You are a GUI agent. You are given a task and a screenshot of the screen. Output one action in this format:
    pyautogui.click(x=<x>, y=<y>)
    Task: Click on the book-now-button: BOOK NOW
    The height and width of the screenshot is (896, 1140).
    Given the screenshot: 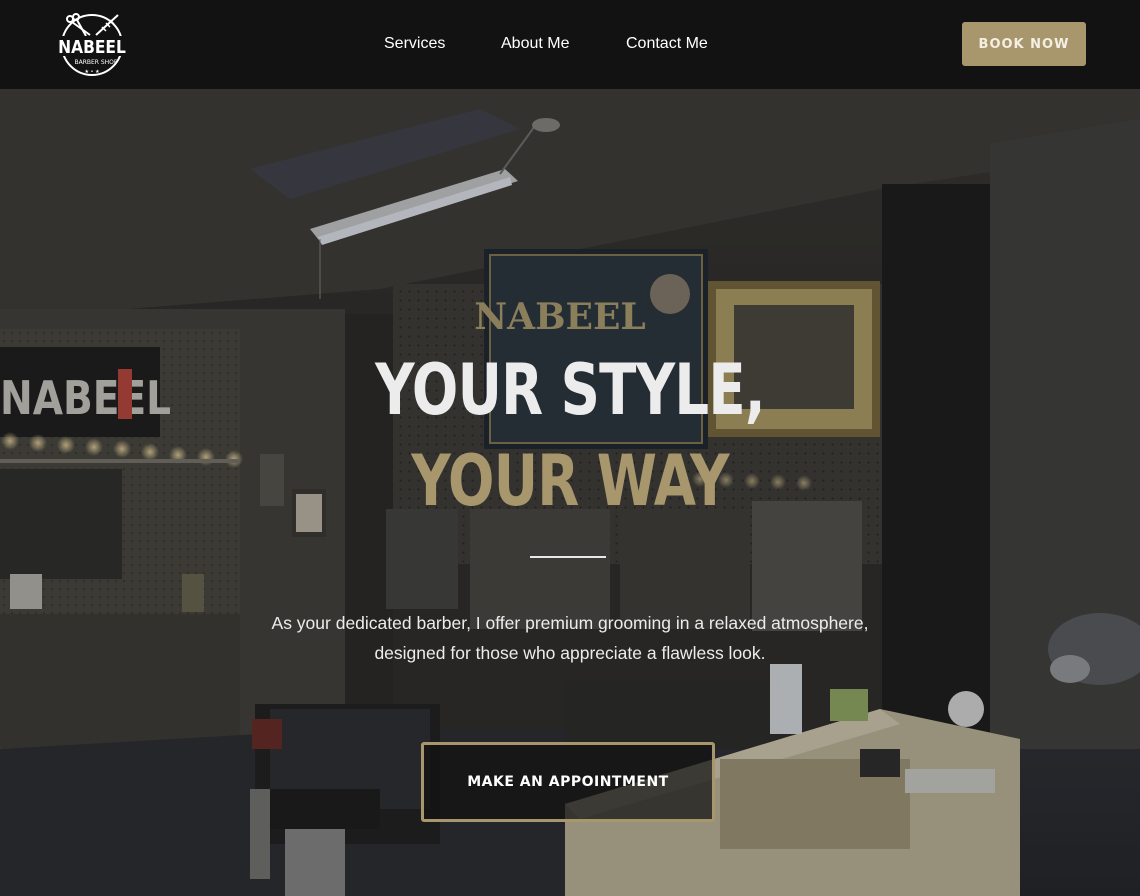 What is the action you would take?
    pyautogui.click(x=1024, y=44)
    